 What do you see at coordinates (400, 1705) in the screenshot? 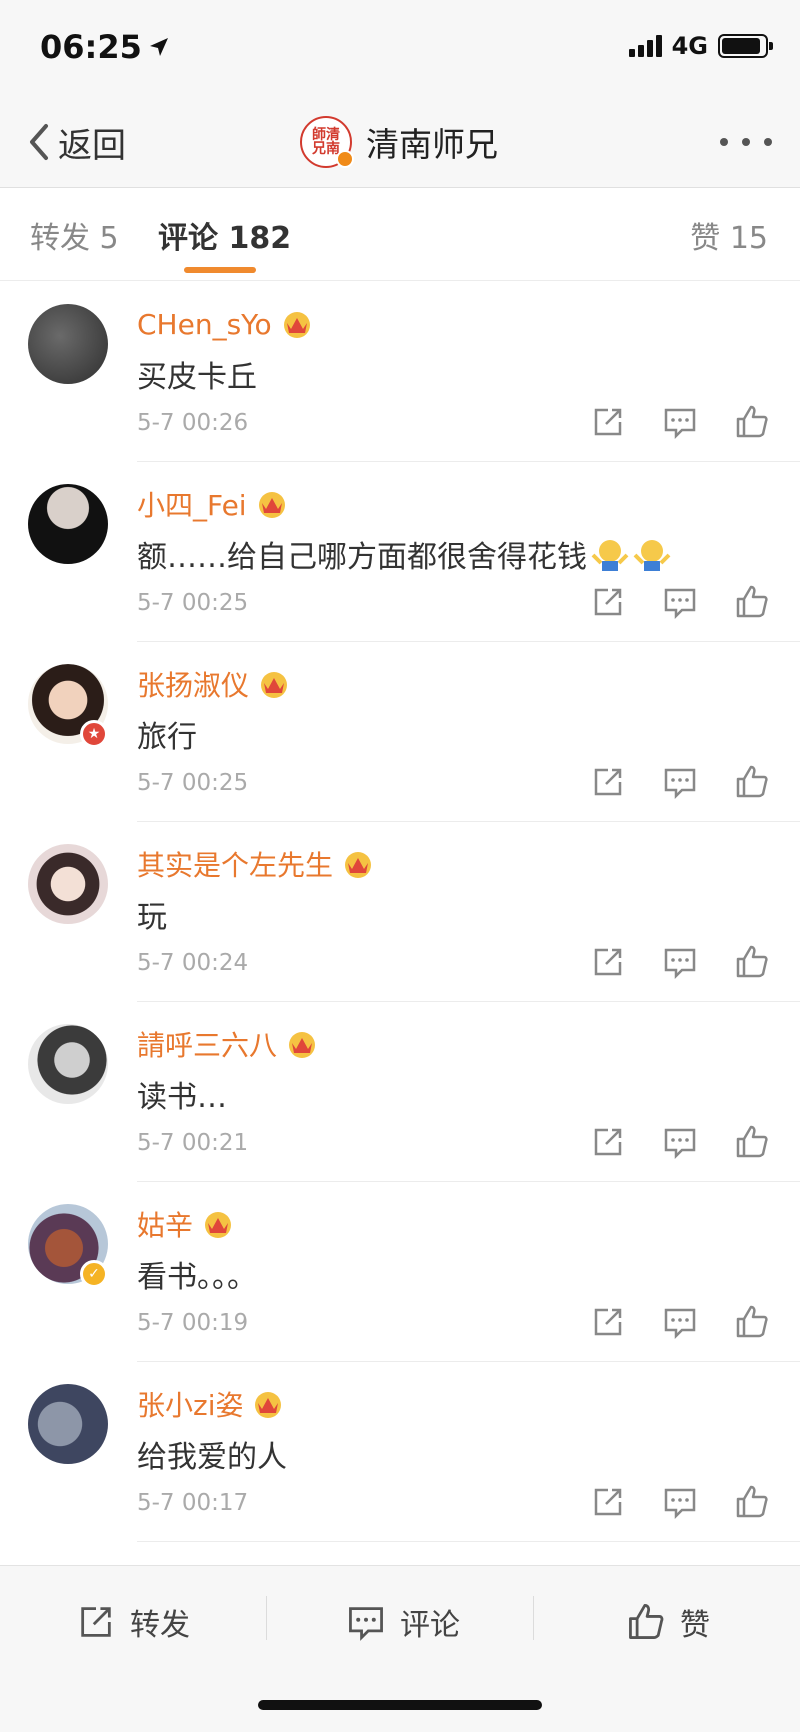
I see `home-indicator` at bounding box center [400, 1705].